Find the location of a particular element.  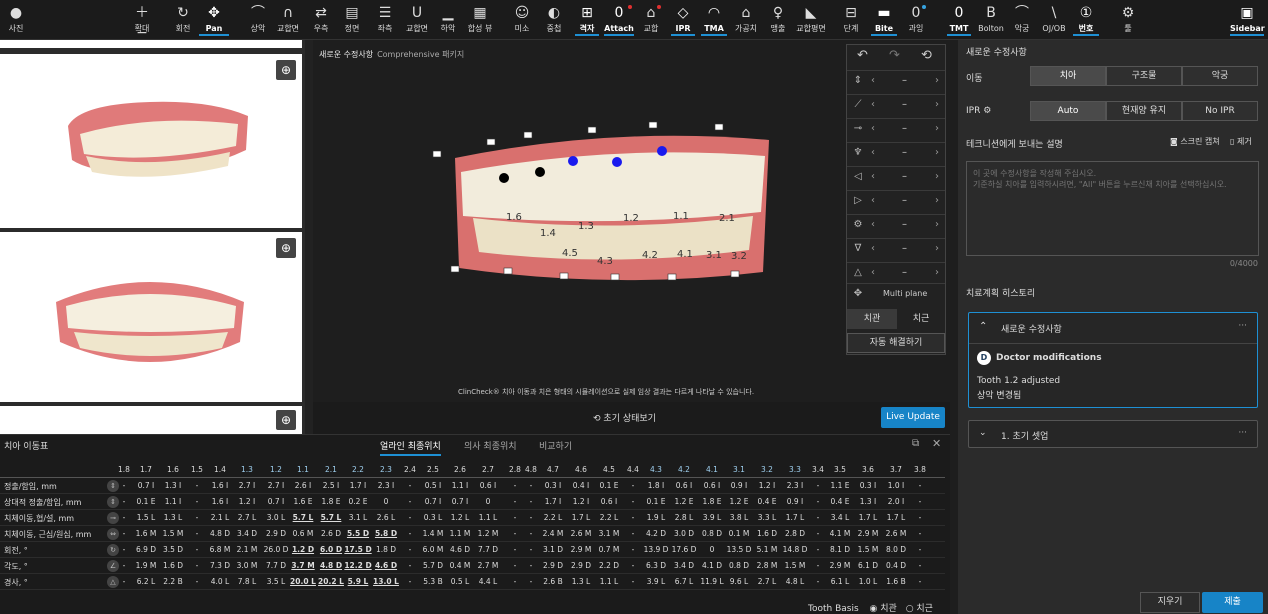

toolbar-button-27: ⌒ 악궁 is located at coordinates (1022, 18).